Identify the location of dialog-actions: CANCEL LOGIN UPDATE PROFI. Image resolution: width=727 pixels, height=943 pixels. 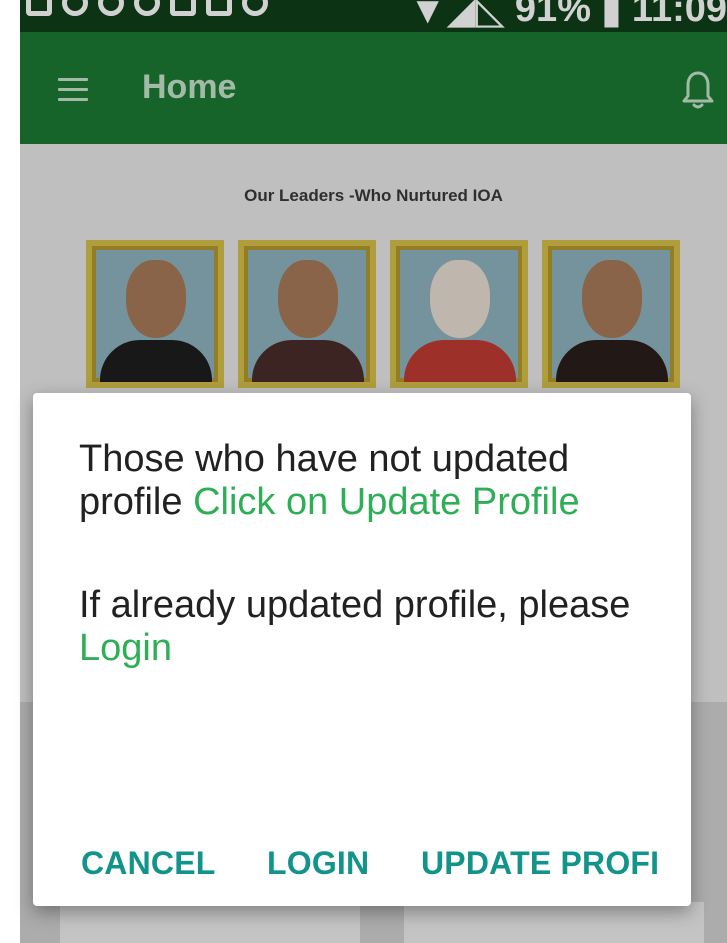
(362, 870).